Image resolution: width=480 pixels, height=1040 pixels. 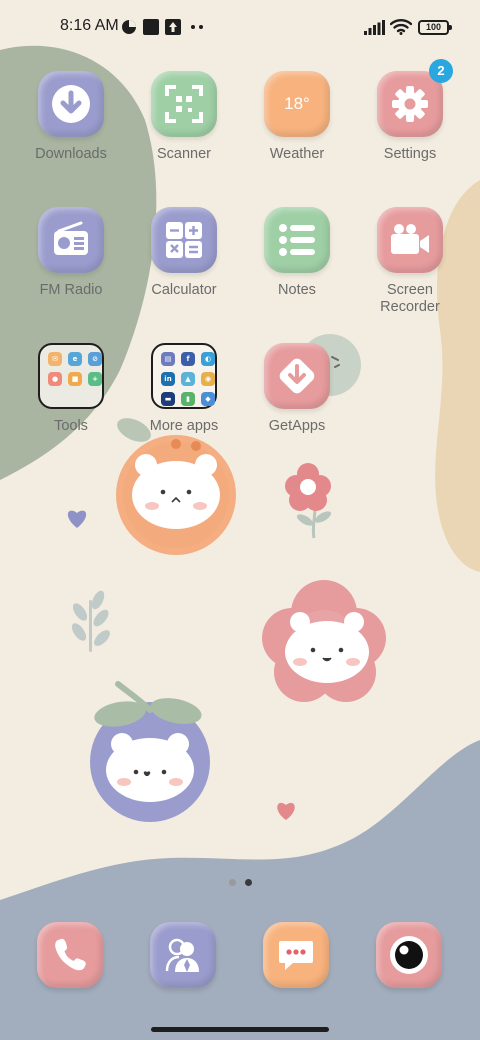 What do you see at coordinates (415, 98) in the screenshot?
I see `gear-icon: 2` at bounding box center [415, 98].